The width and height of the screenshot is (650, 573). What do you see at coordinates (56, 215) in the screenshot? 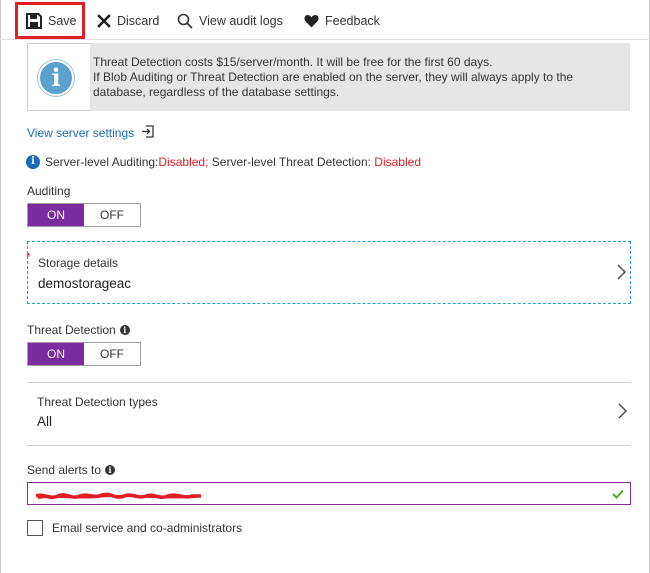
I see `auditing-on-option: ON` at bounding box center [56, 215].